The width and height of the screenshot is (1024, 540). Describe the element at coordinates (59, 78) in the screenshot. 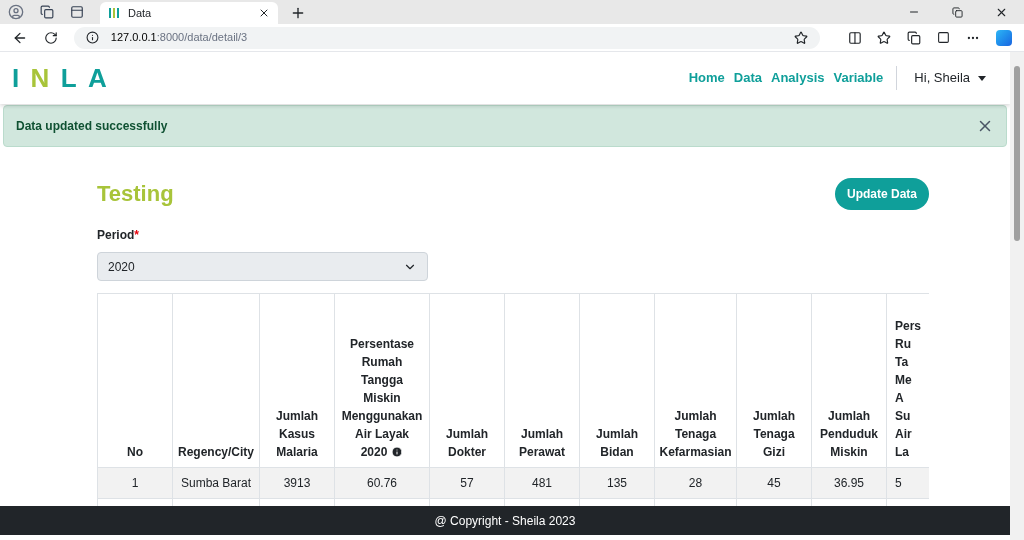

I see `logo: I N L A` at that location.